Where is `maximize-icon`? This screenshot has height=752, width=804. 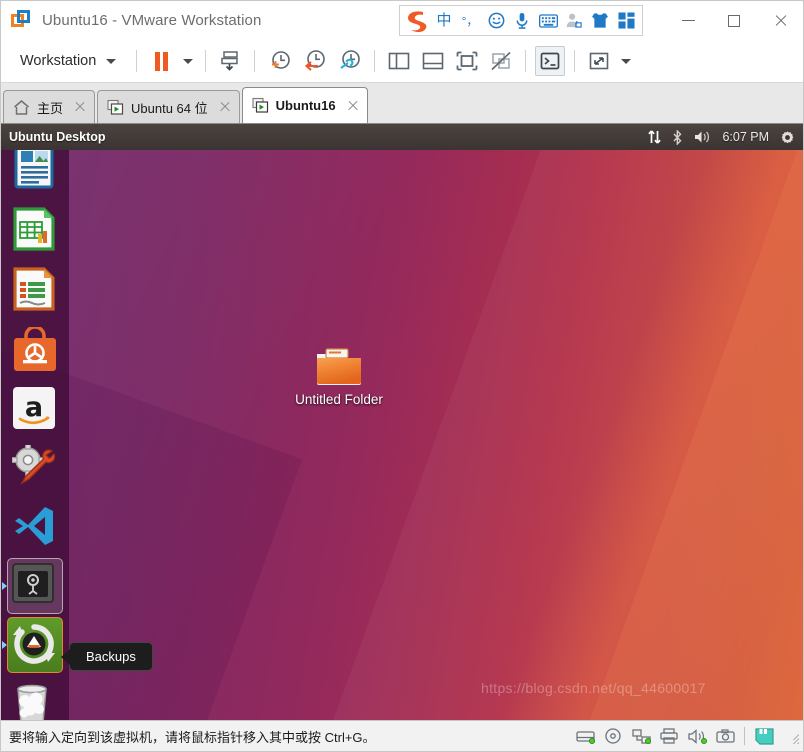
maximize-icon is located at coordinates (734, 20).